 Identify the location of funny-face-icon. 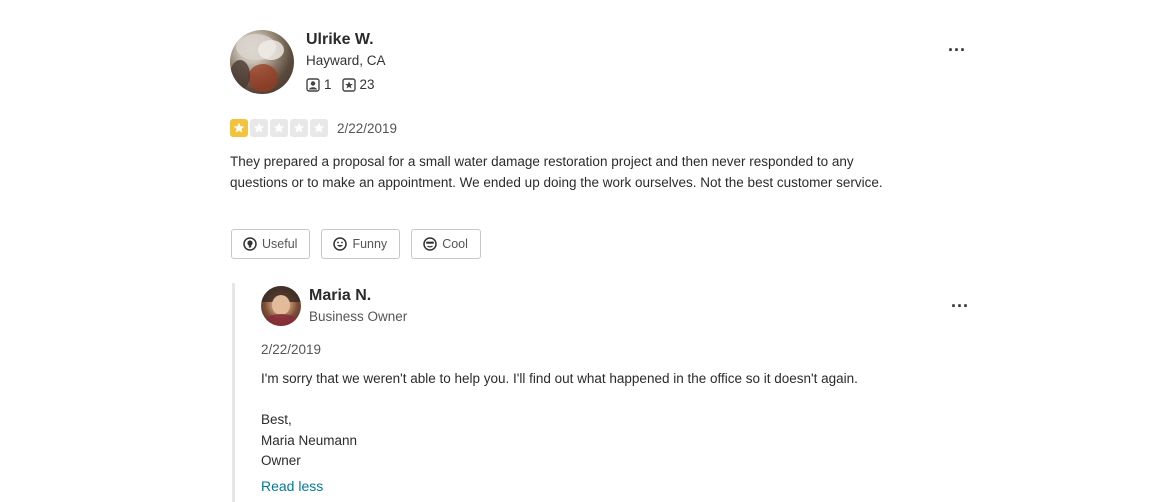
(340, 244).